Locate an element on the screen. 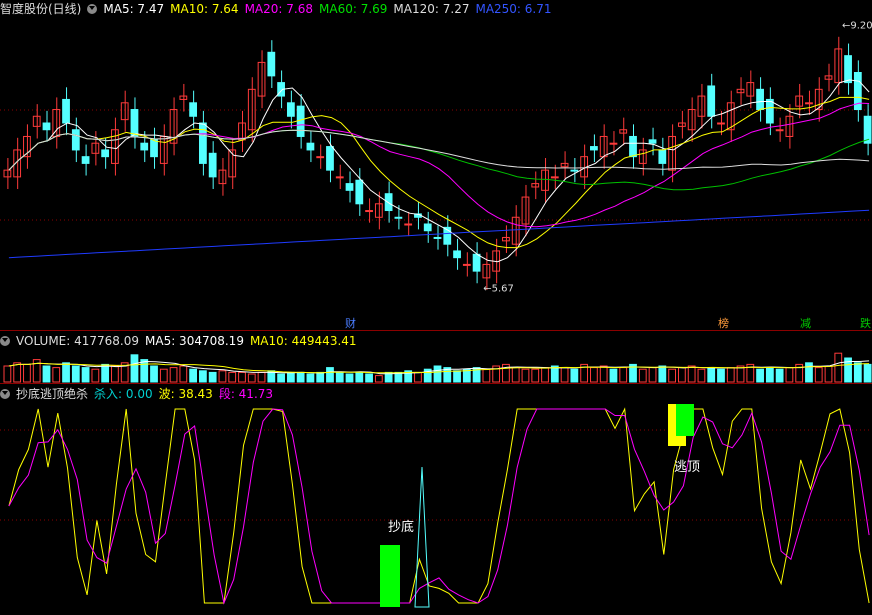  top-bar-green is located at coordinates (685, 420).